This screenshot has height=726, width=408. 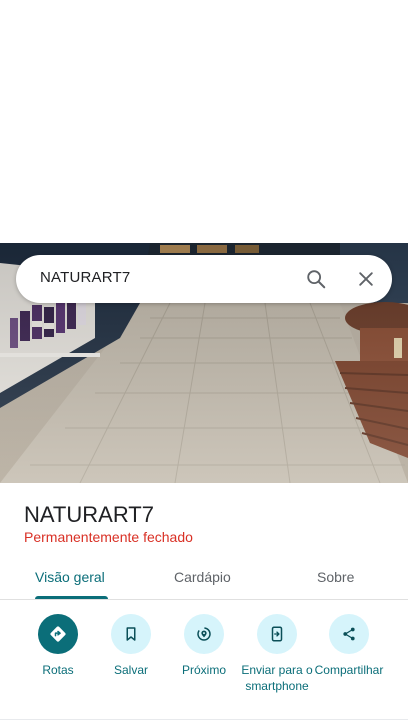 What do you see at coordinates (203, 670) in the screenshot?
I see `nearby-label: Próximo` at bounding box center [203, 670].